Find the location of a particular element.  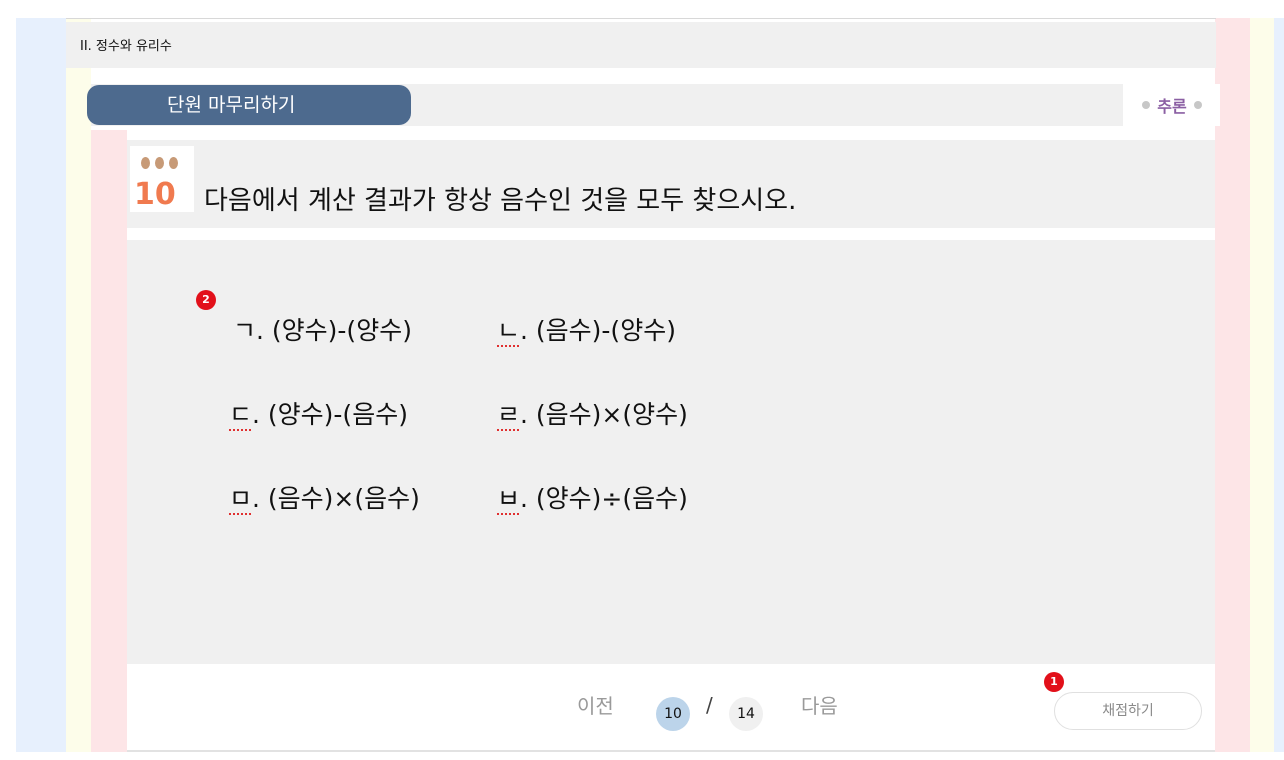

total-pages: 14 is located at coordinates (746, 714).